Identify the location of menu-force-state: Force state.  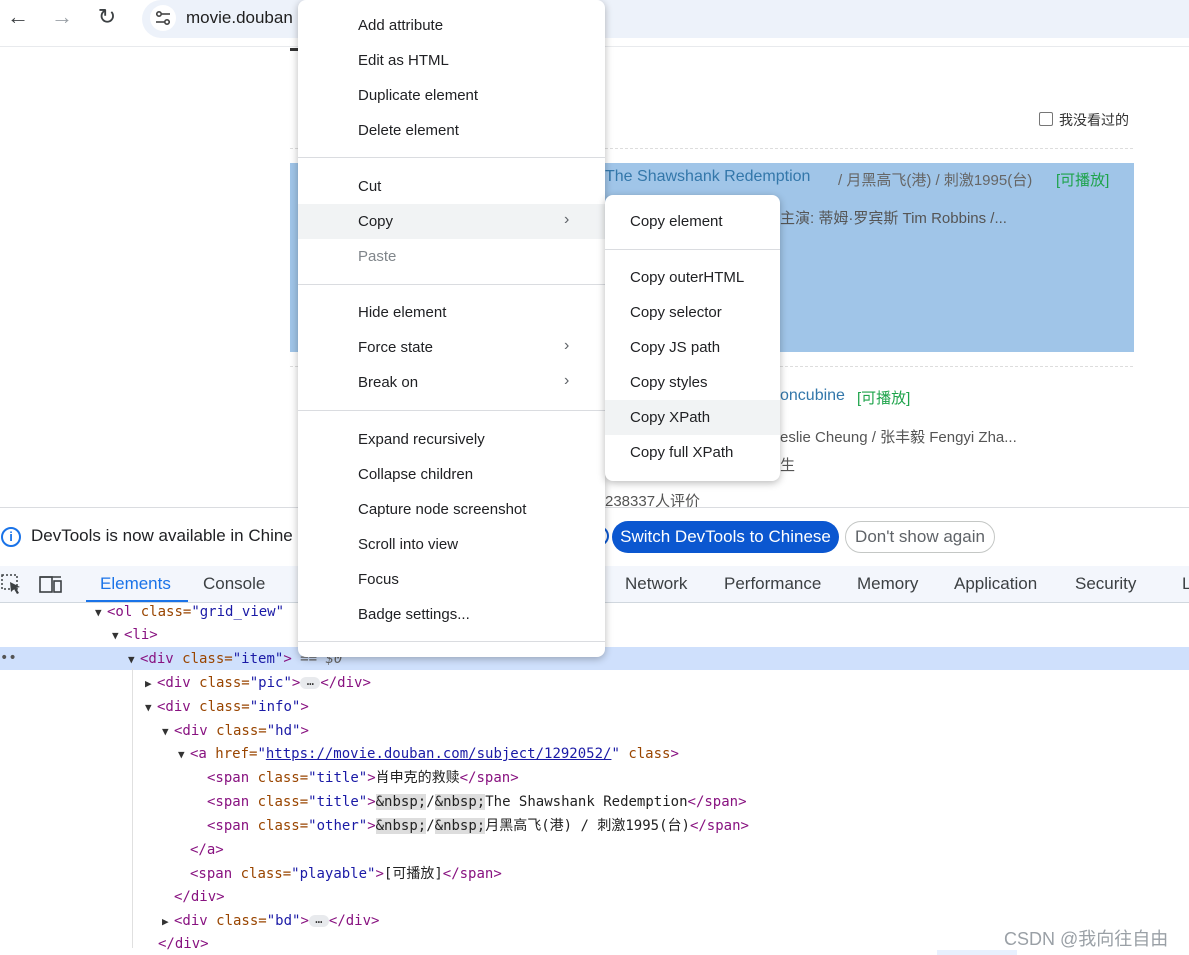
(395, 347).